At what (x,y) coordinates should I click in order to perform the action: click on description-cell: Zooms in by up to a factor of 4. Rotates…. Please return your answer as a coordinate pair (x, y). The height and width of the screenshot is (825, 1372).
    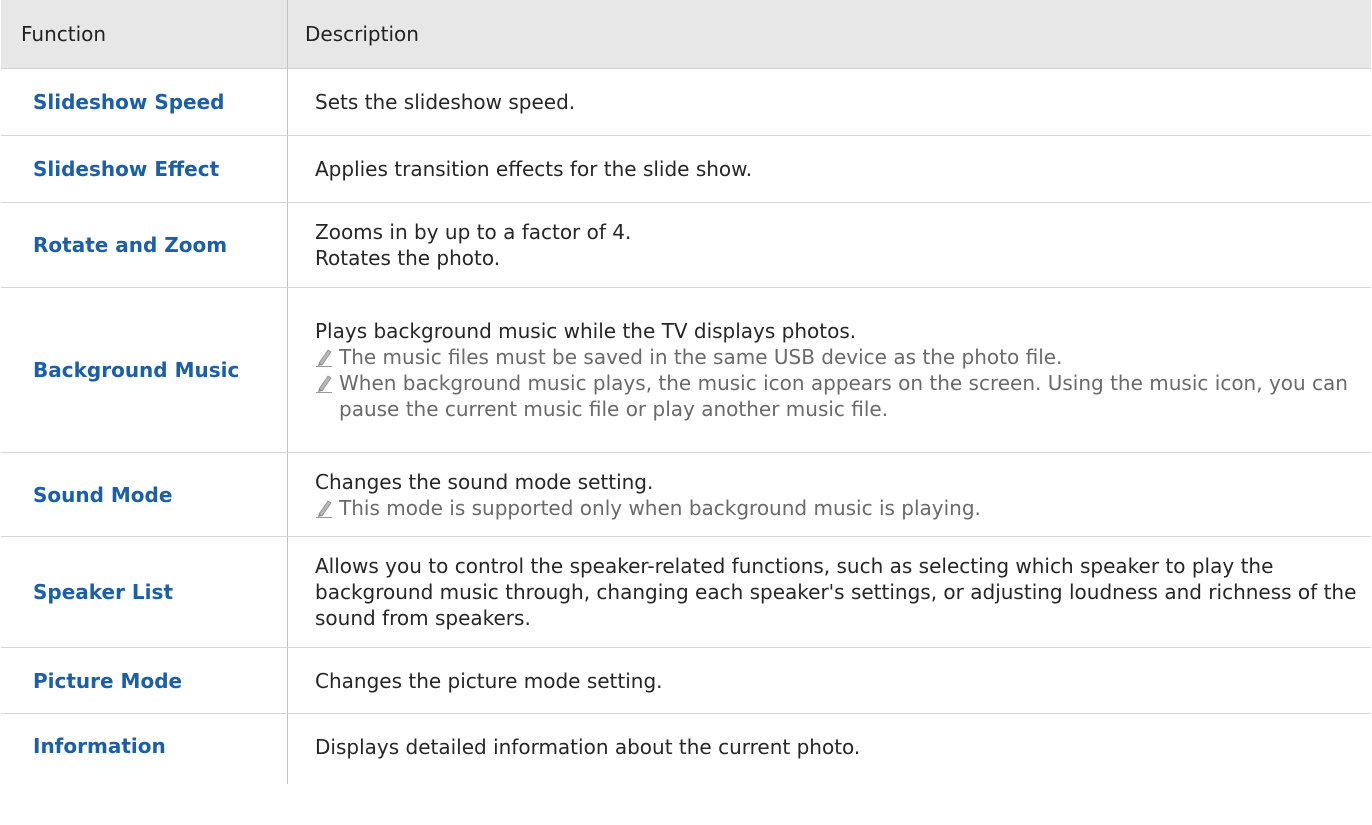
    Looking at the image, I should click on (829, 245).